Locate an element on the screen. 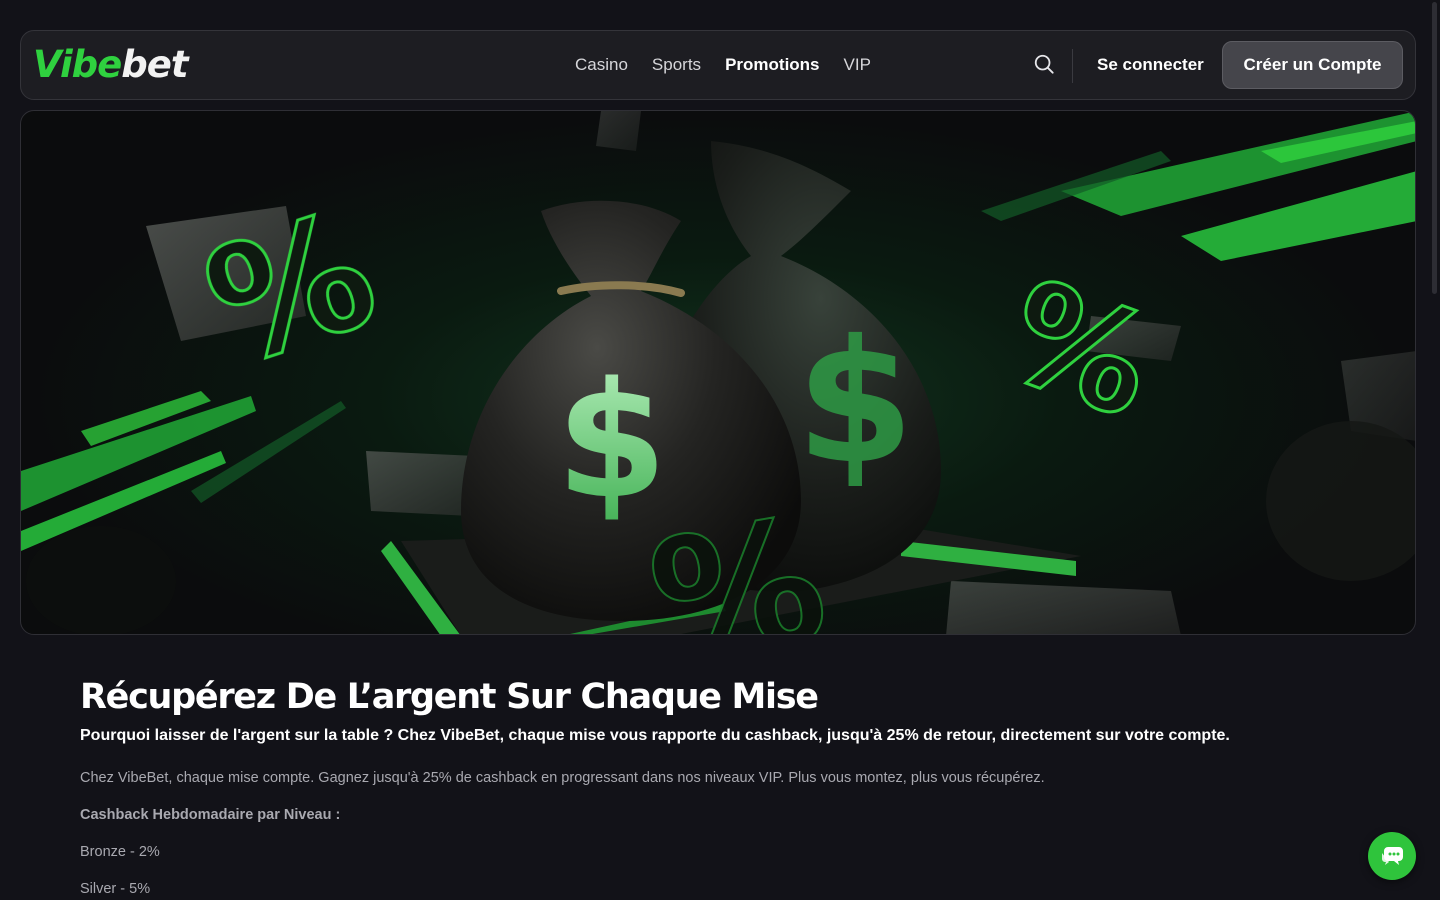 The width and height of the screenshot is (1440, 900). nav-promotions: Promotions is located at coordinates (772, 65).